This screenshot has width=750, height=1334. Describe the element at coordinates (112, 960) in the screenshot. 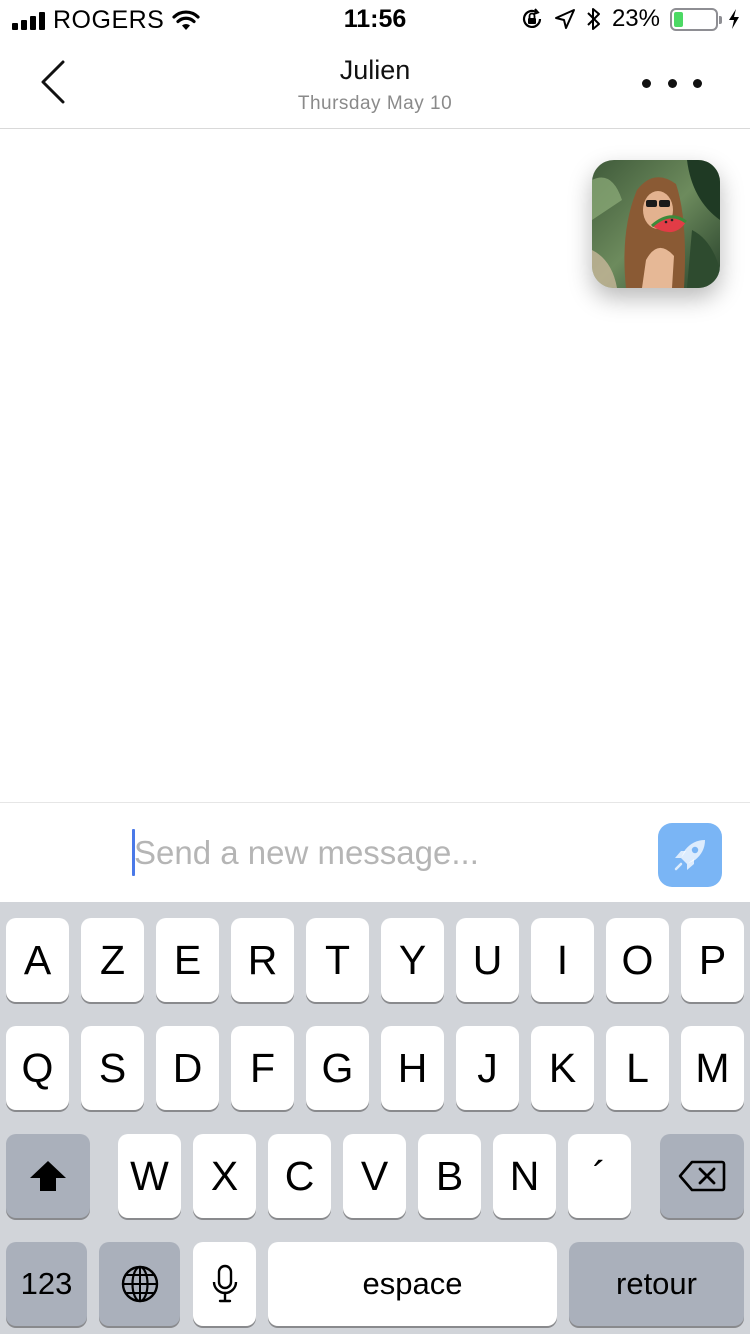

I see `key-row1-2: Z` at that location.